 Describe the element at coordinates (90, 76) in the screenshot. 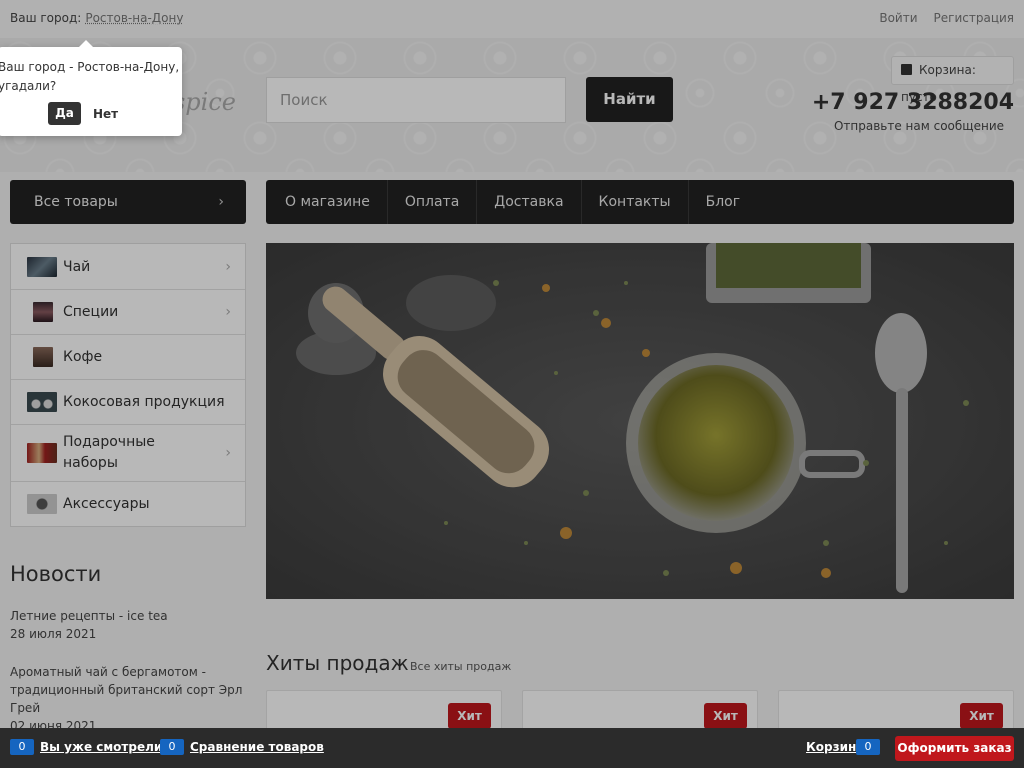

I see `city-question: Ваш город - Ростов-на-Дону, угадали?` at that location.